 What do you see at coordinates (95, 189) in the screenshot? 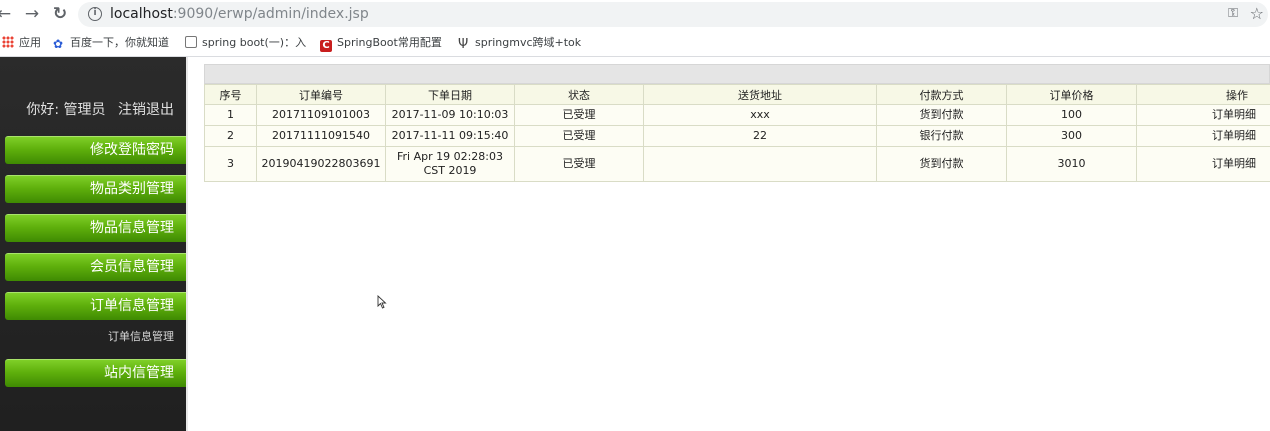
I see `menu-category-management: 物品类别管理` at bounding box center [95, 189].